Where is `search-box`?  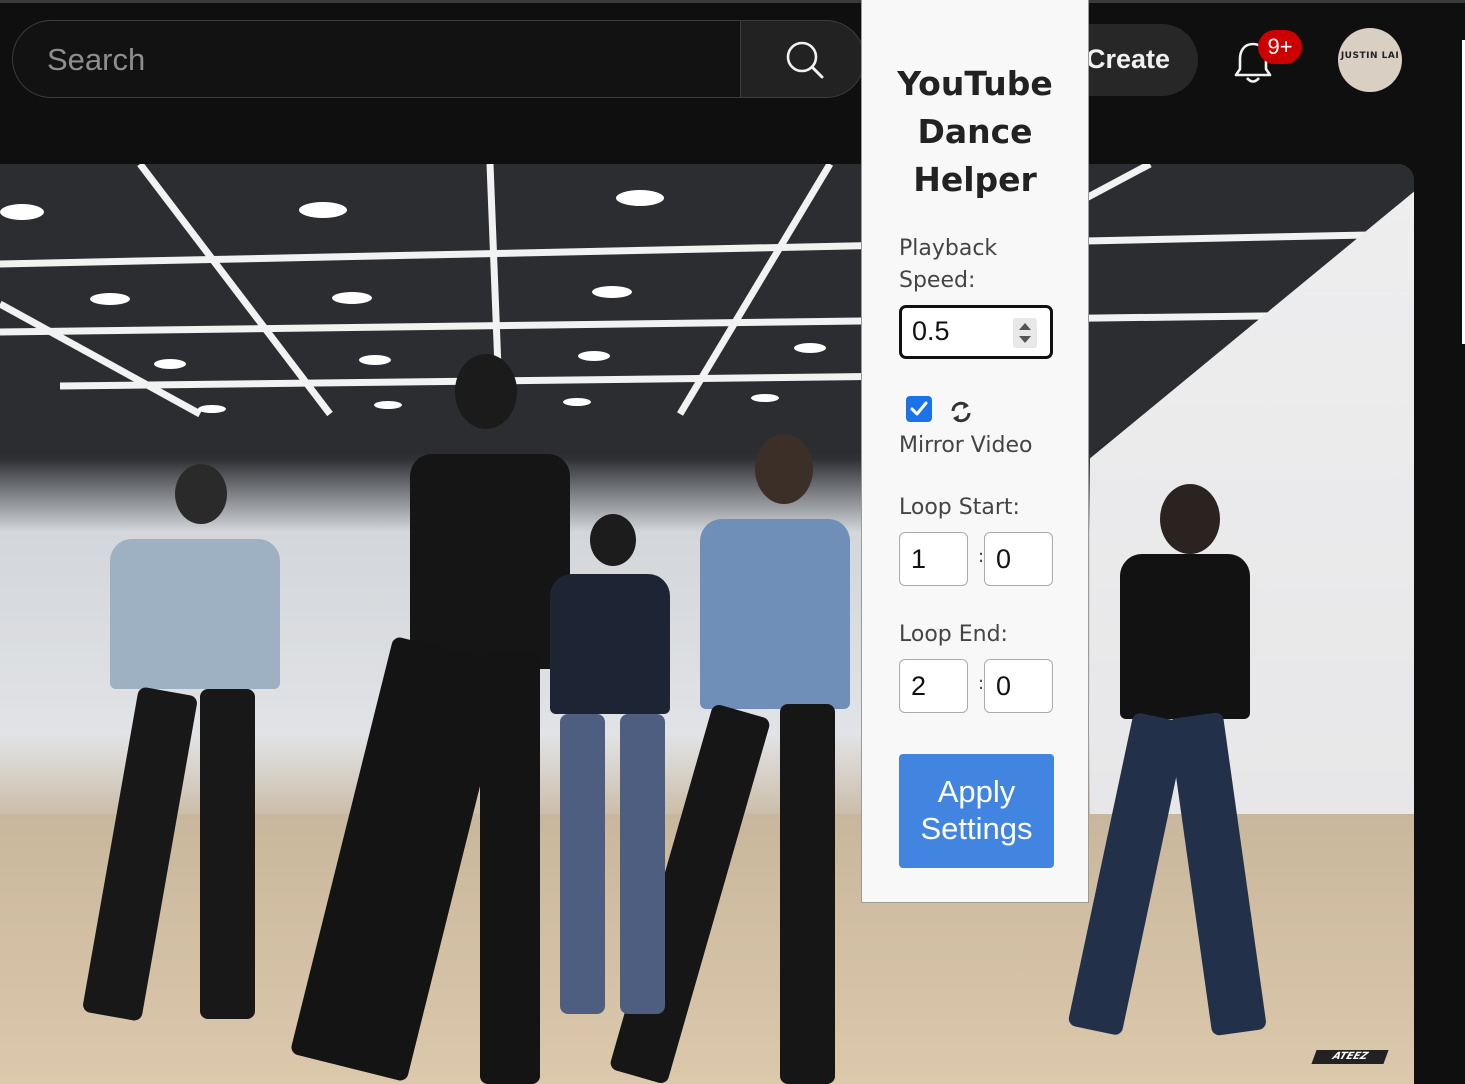 search-box is located at coordinates (377, 59).